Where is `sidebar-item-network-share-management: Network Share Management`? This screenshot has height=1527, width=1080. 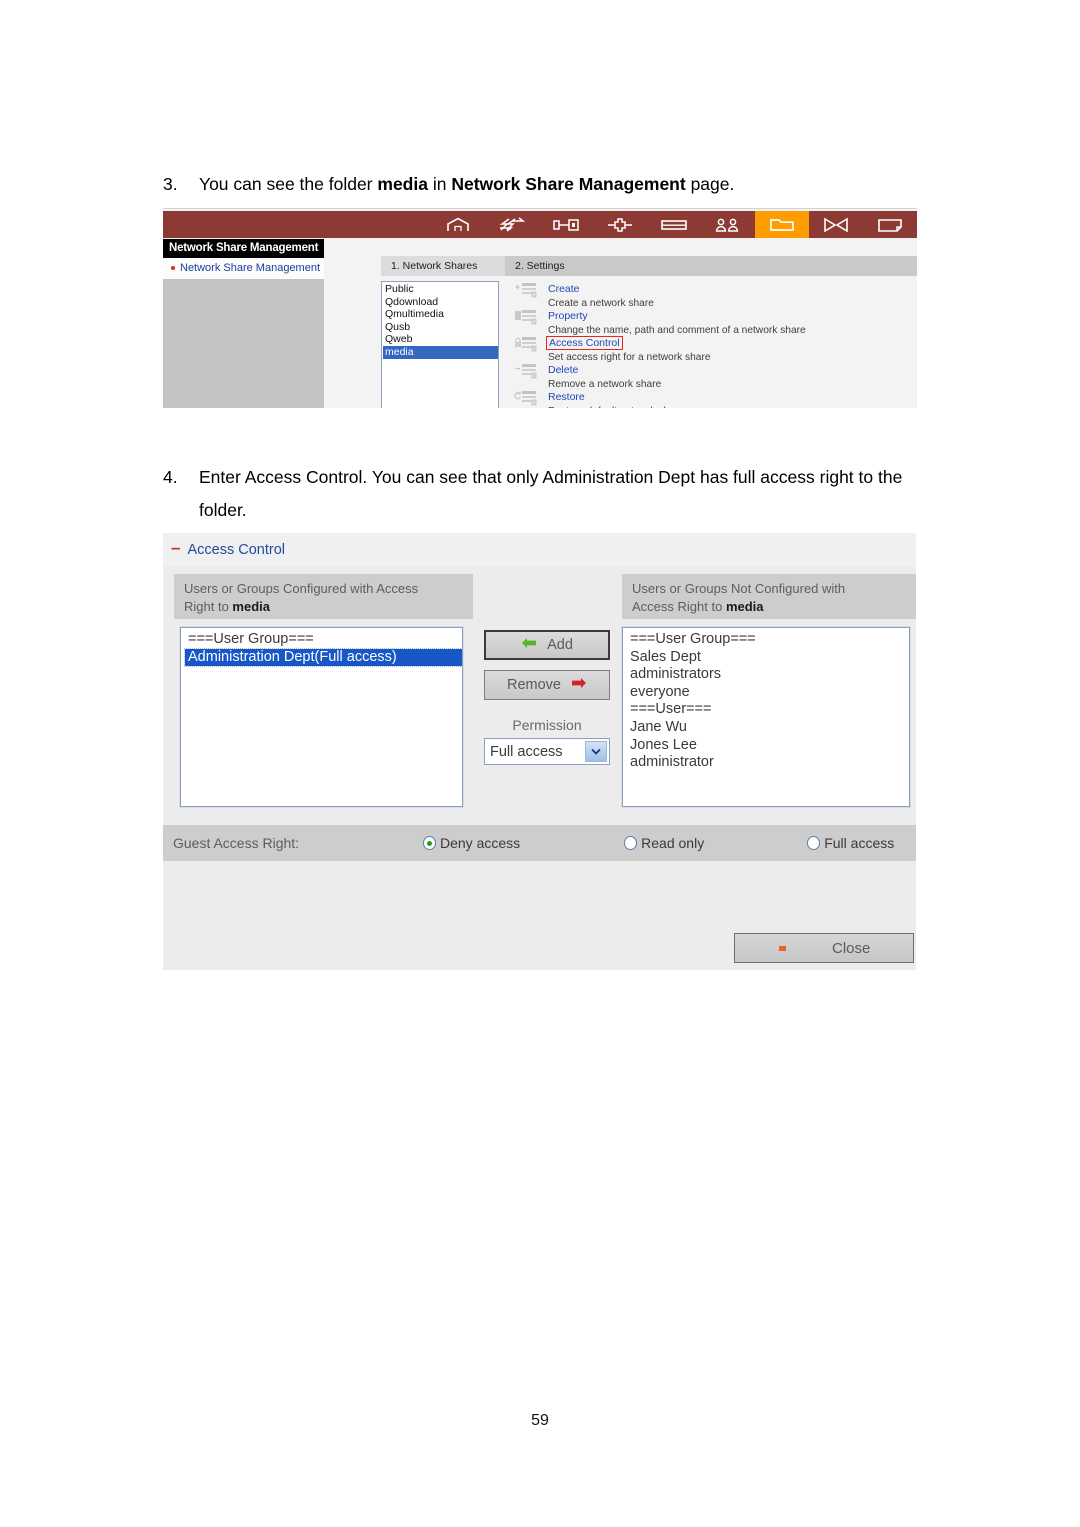 sidebar-item-network-share-management: Network Share Management is located at coordinates (243, 268).